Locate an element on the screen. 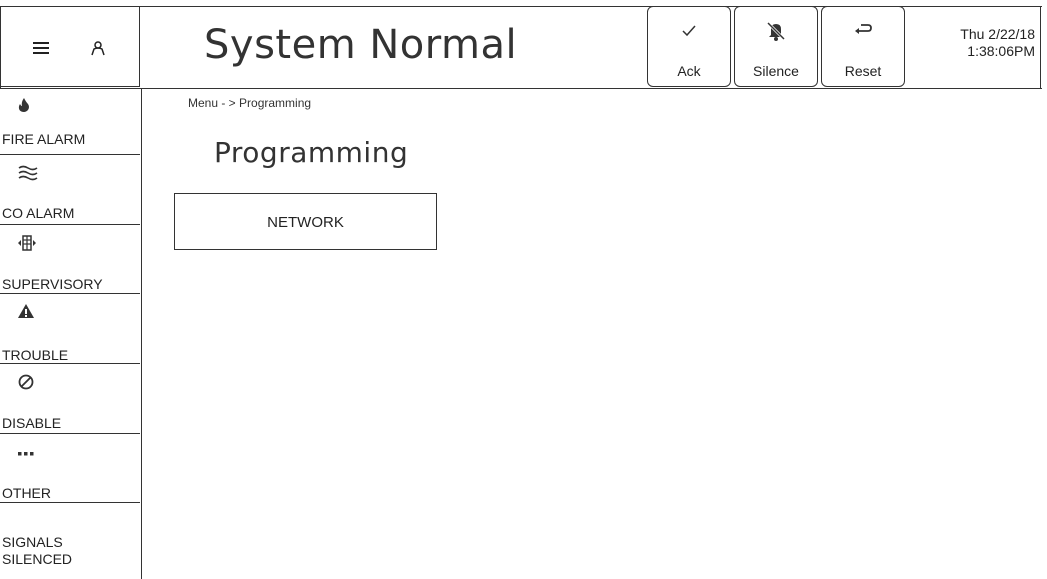  datetime: Thu 2/22/18 1:38:06PM is located at coordinates (972, 43).